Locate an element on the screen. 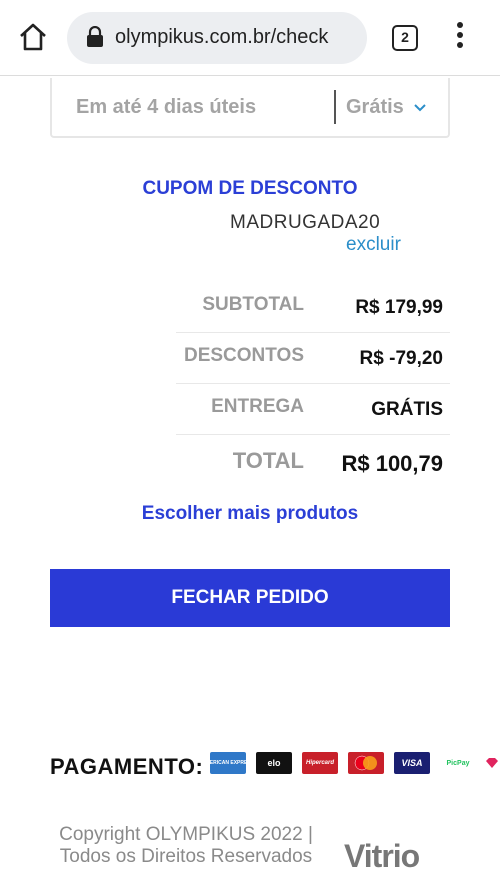 This screenshot has height=888, width=500. summary-row-discounts: DESCONTOS R$ -79,20 is located at coordinates (313, 358).